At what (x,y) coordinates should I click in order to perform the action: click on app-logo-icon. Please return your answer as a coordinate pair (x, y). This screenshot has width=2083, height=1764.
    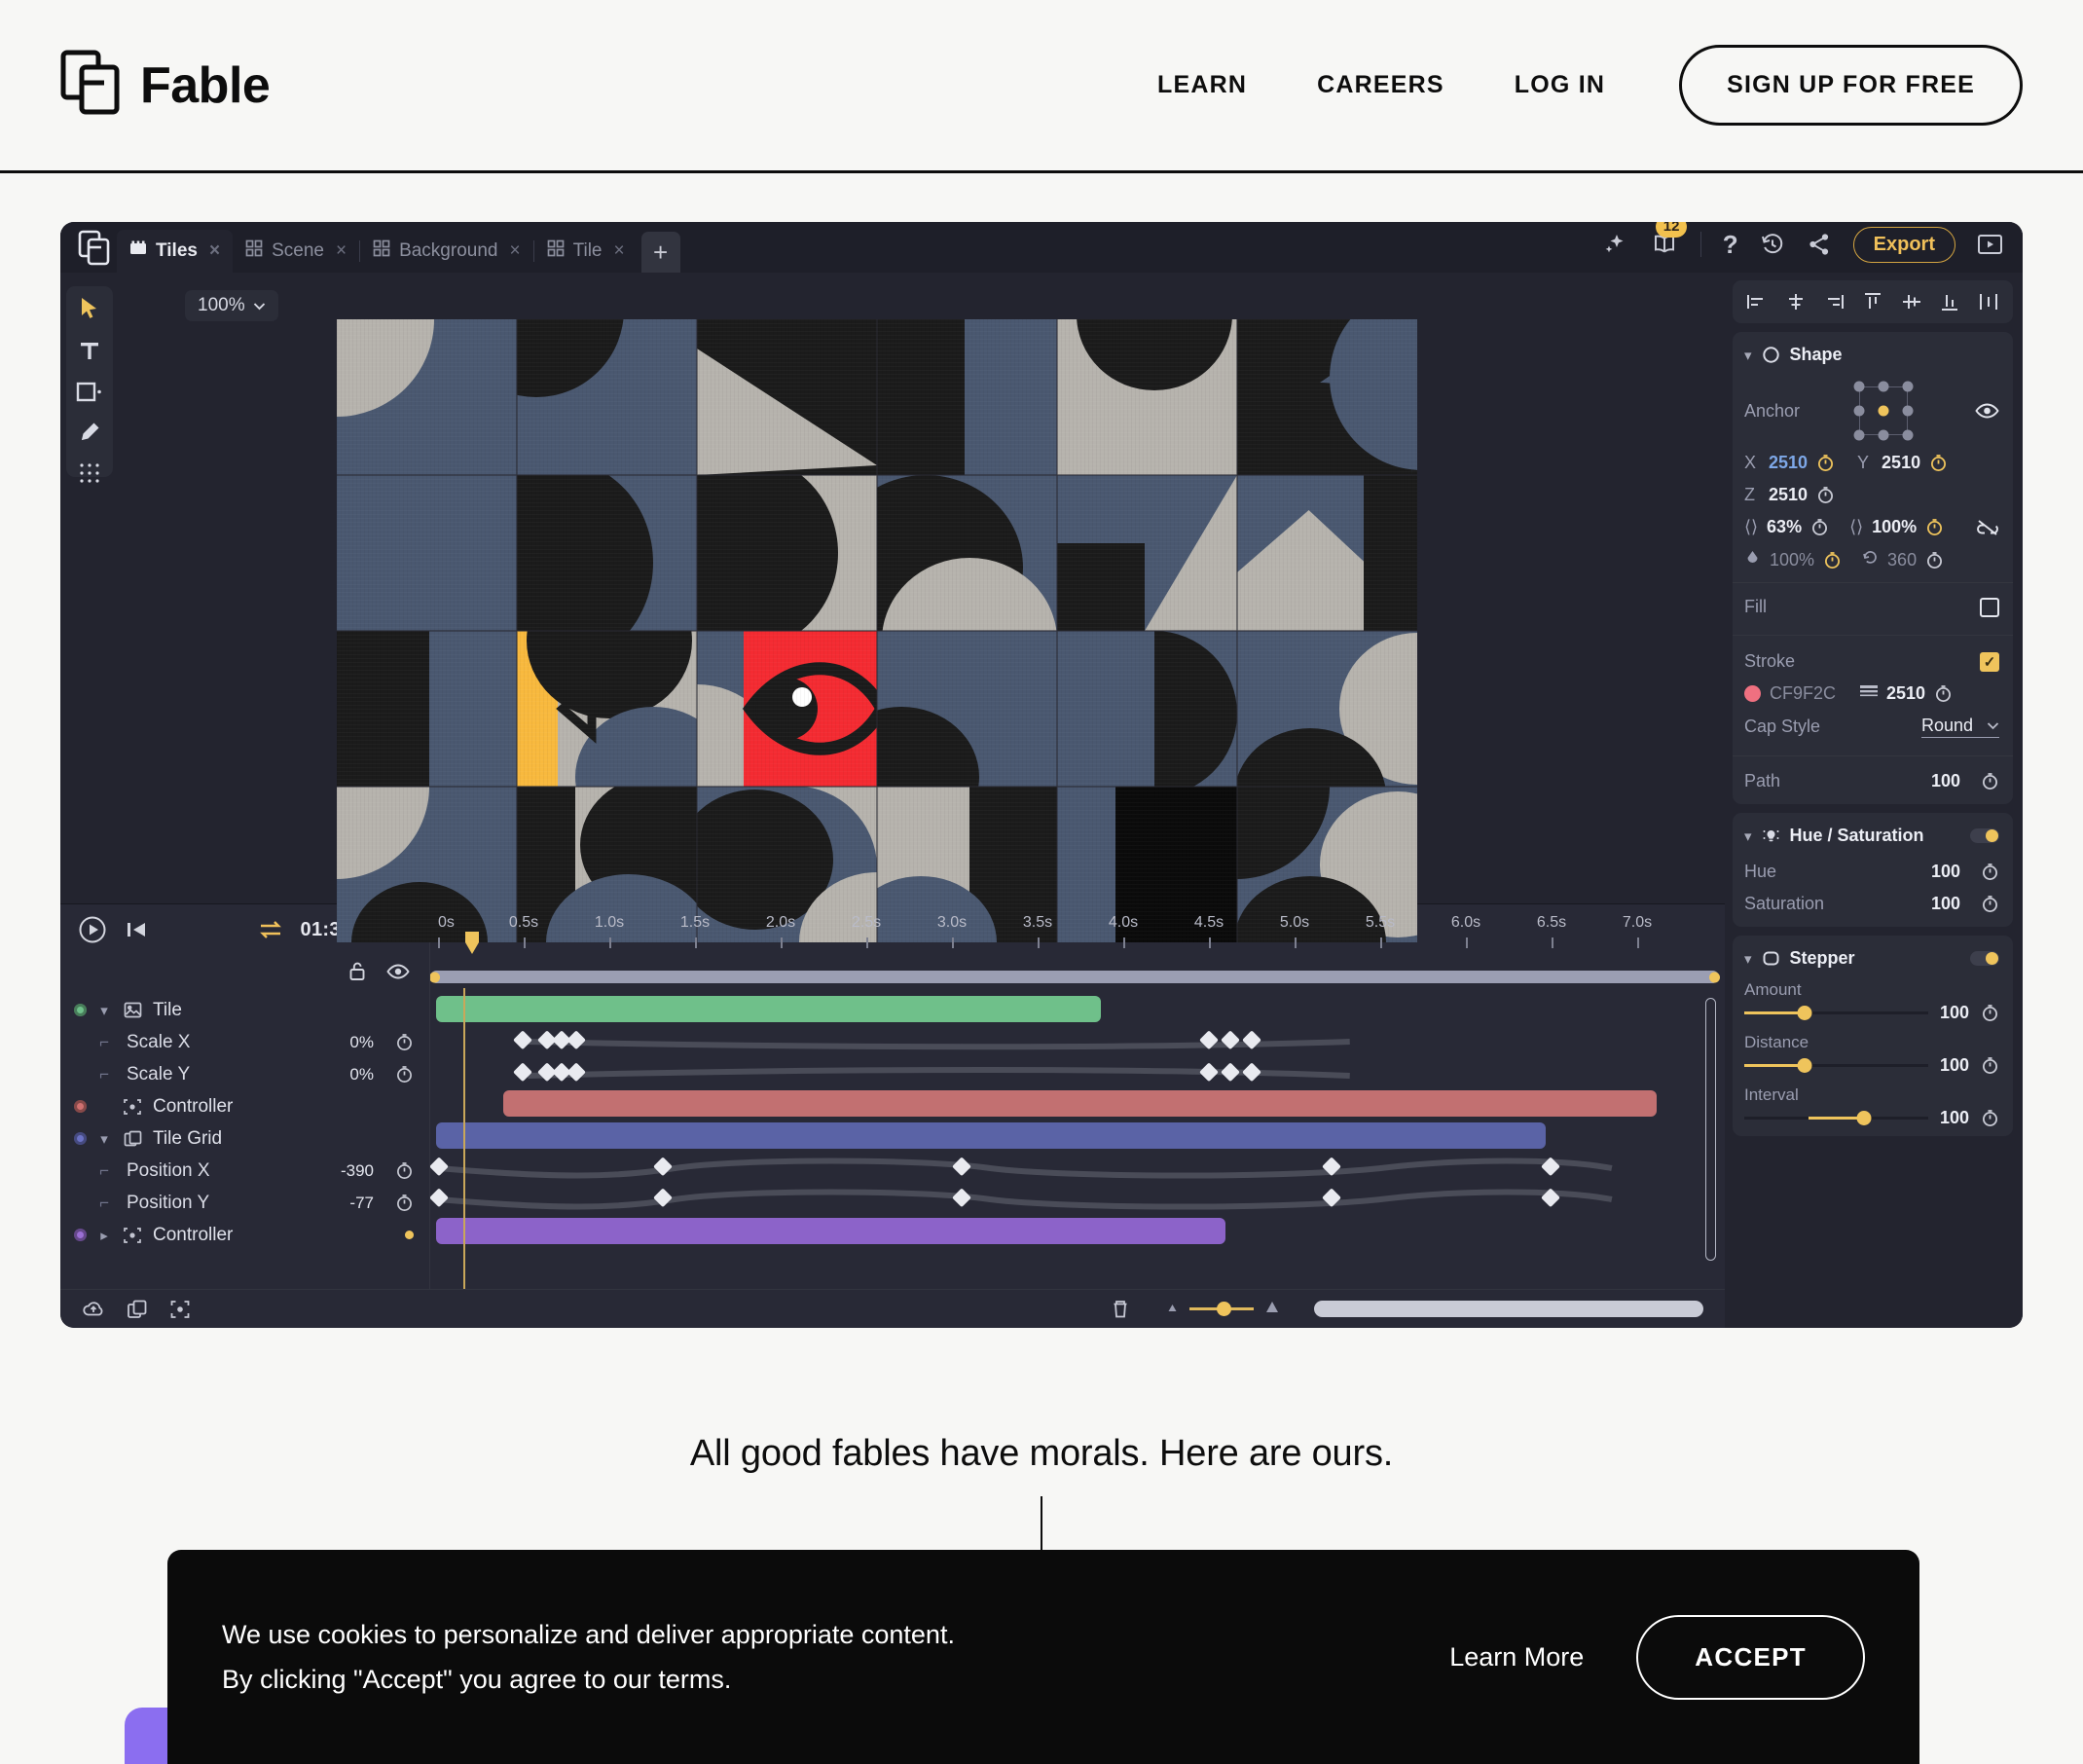
    Looking at the image, I should click on (95, 248).